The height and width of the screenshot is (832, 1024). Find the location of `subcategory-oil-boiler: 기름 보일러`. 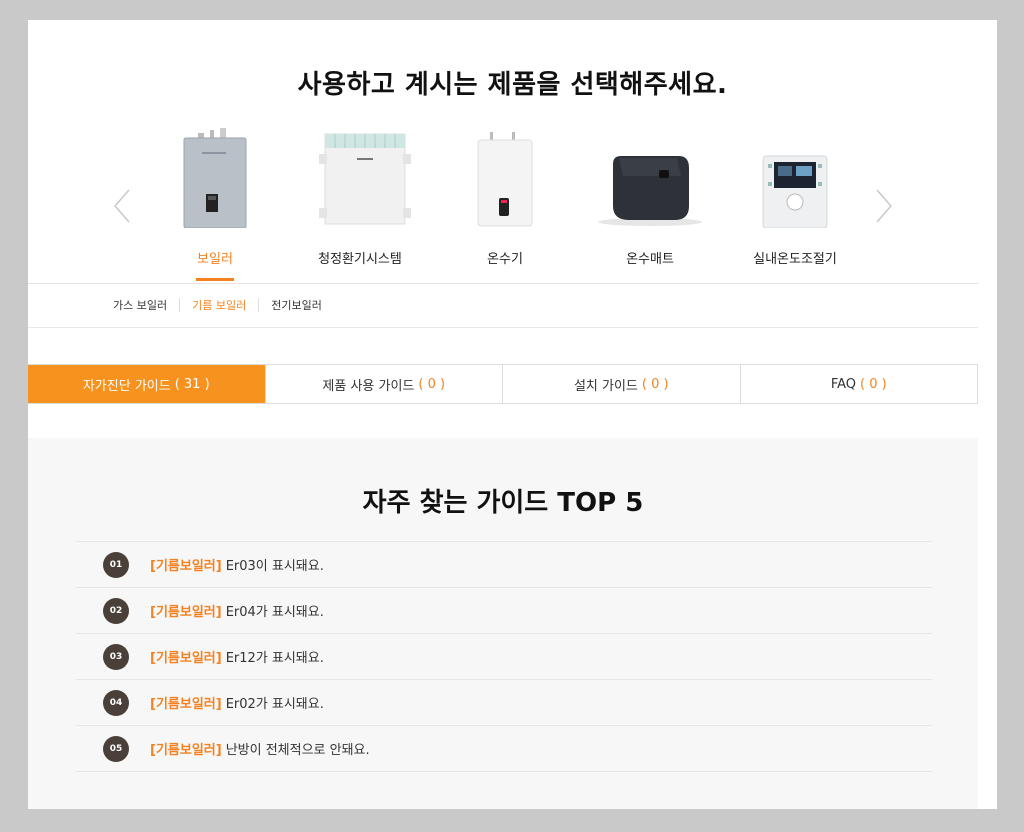

subcategory-oil-boiler: 기름 보일러 is located at coordinates (219, 305).